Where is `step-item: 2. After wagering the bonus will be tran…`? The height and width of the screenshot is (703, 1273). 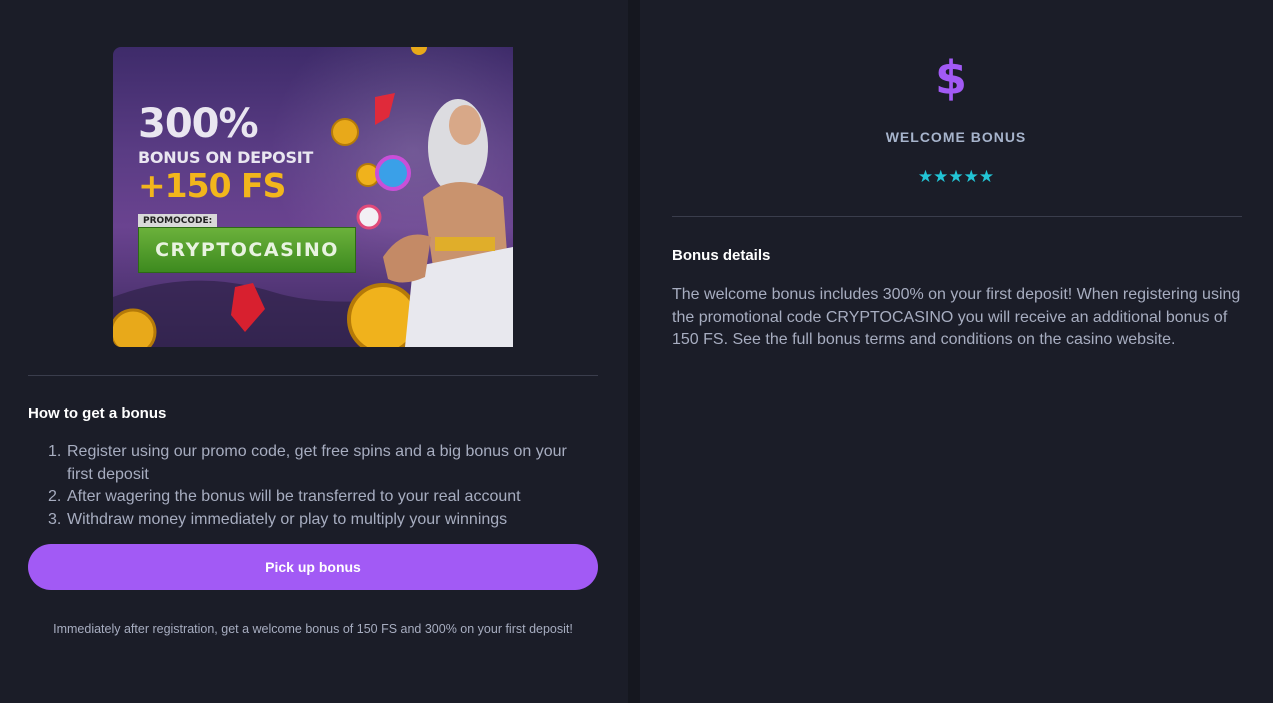
step-item: 2. After wagering the bonus will be tran… is located at coordinates (313, 497).